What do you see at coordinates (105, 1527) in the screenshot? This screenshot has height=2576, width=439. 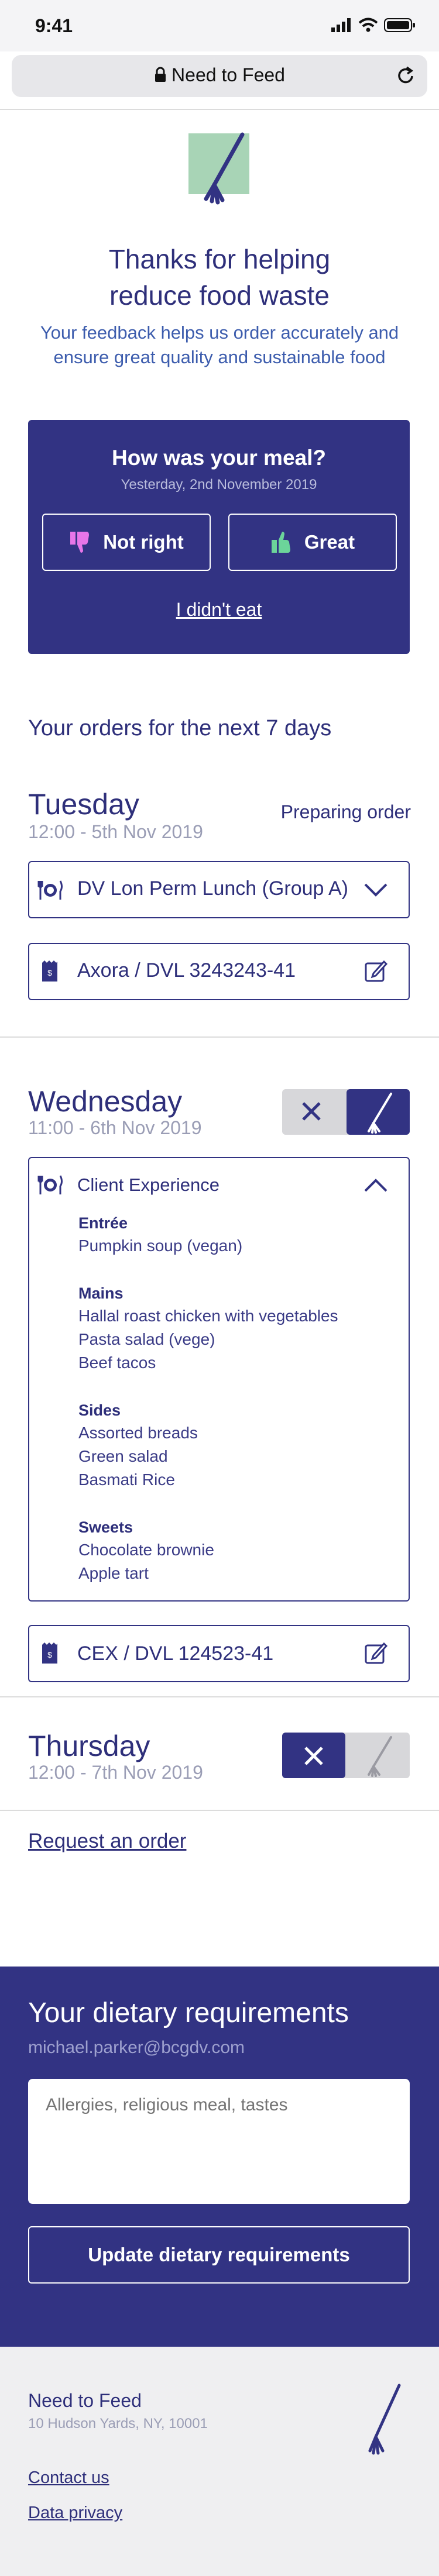 I see `menu-heading-sweets: Sweets` at bounding box center [105, 1527].